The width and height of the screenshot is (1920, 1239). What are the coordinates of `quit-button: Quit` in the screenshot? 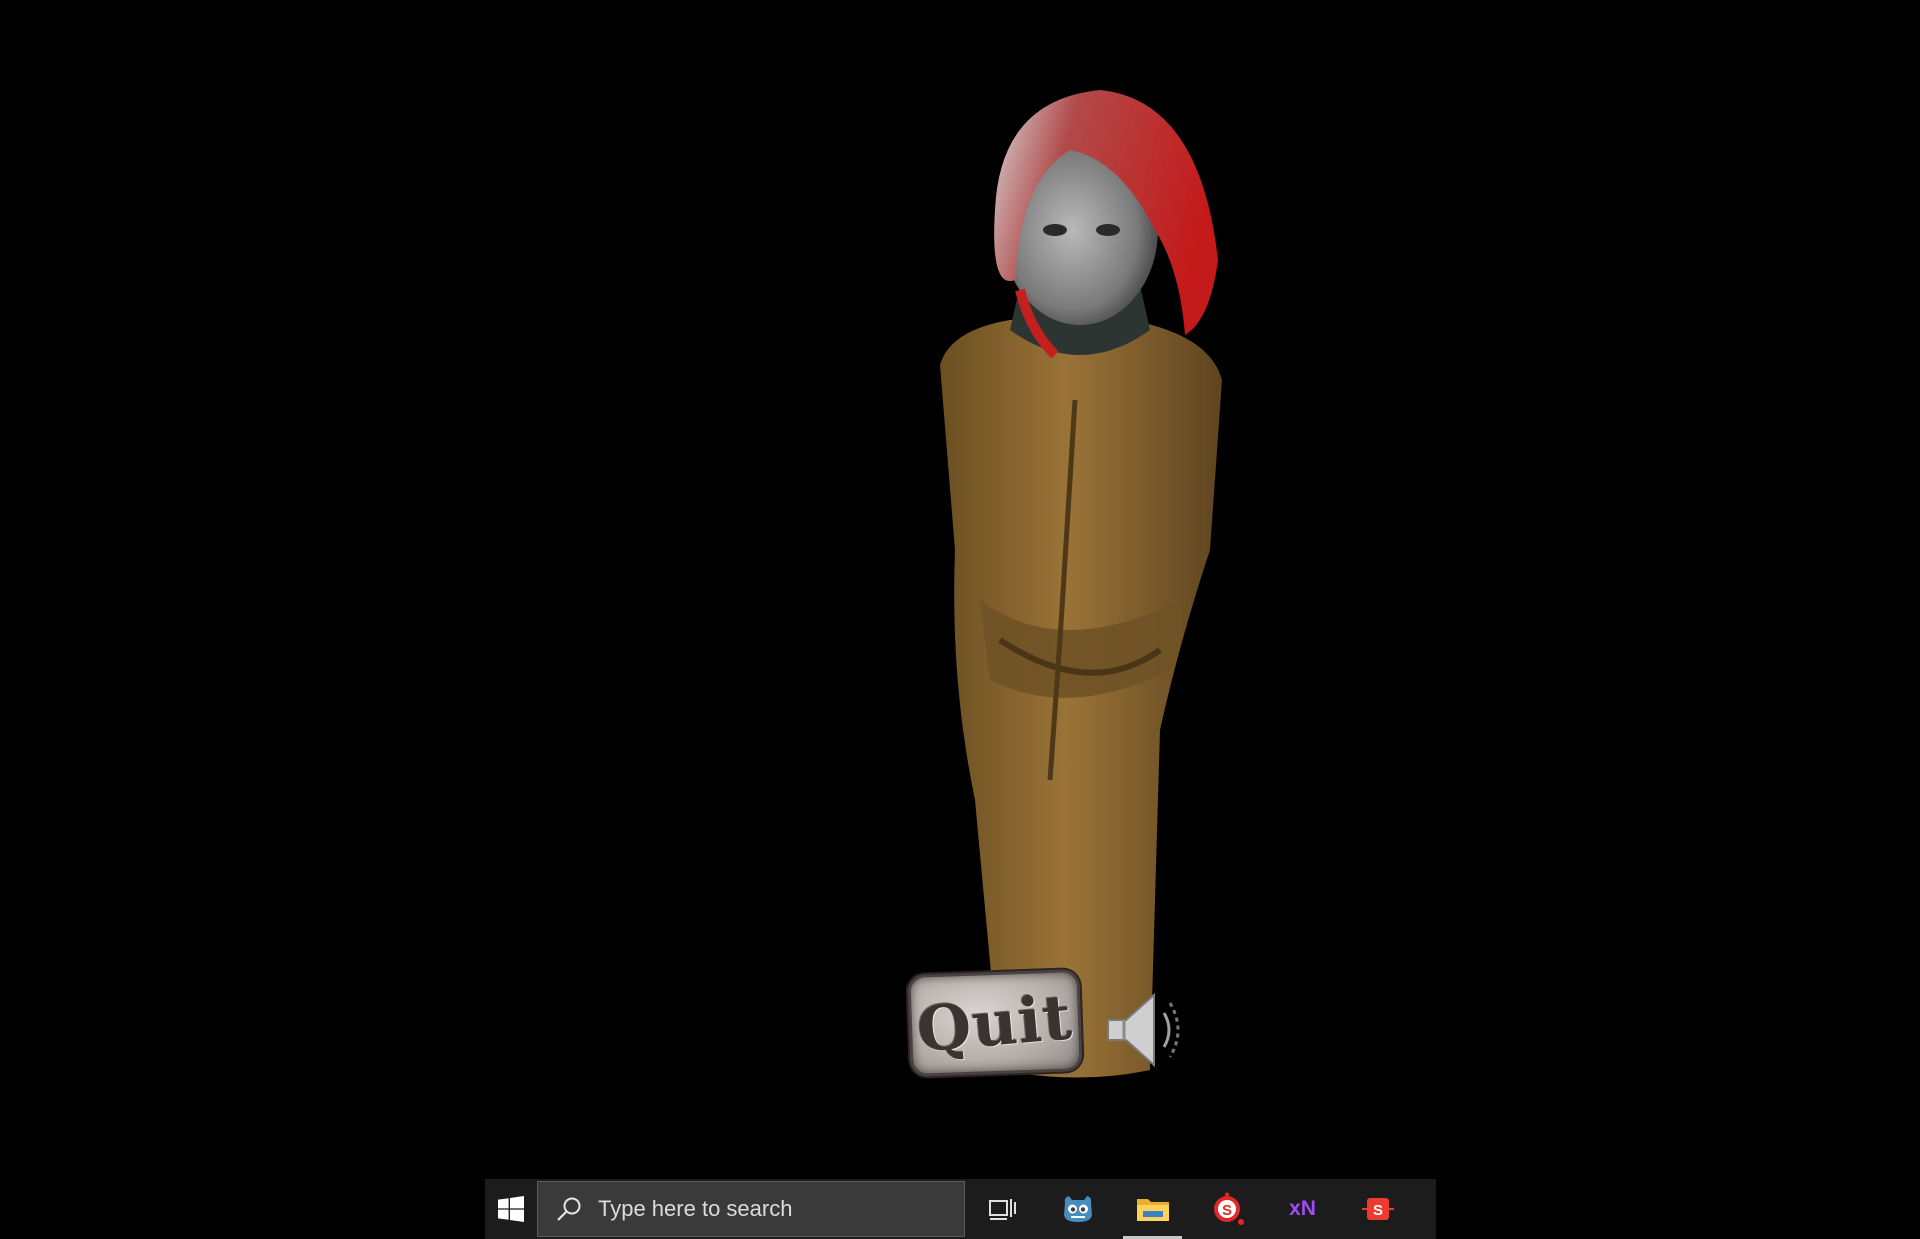 It's located at (995, 1023).